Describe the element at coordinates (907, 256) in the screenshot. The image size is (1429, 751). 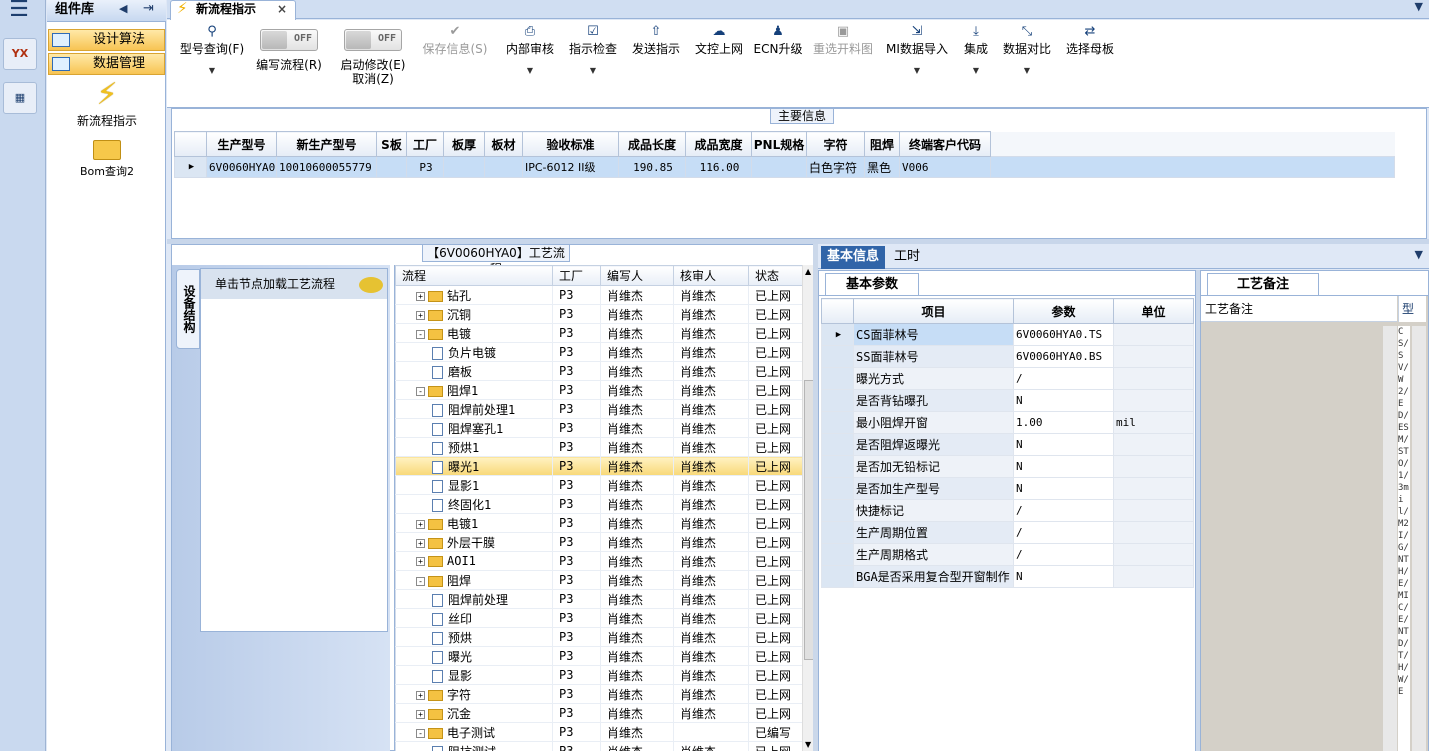
I see `tab-work-hours: 工时` at that location.